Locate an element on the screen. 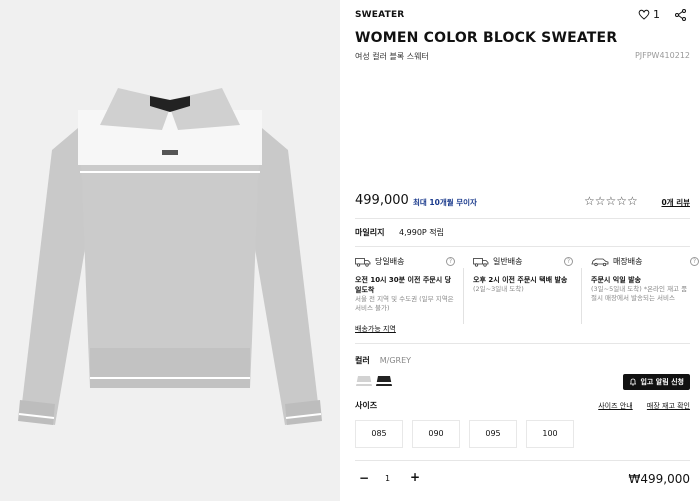 The width and height of the screenshot is (700, 501). quantity-increase-button: + is located at coordinates (415, 477).